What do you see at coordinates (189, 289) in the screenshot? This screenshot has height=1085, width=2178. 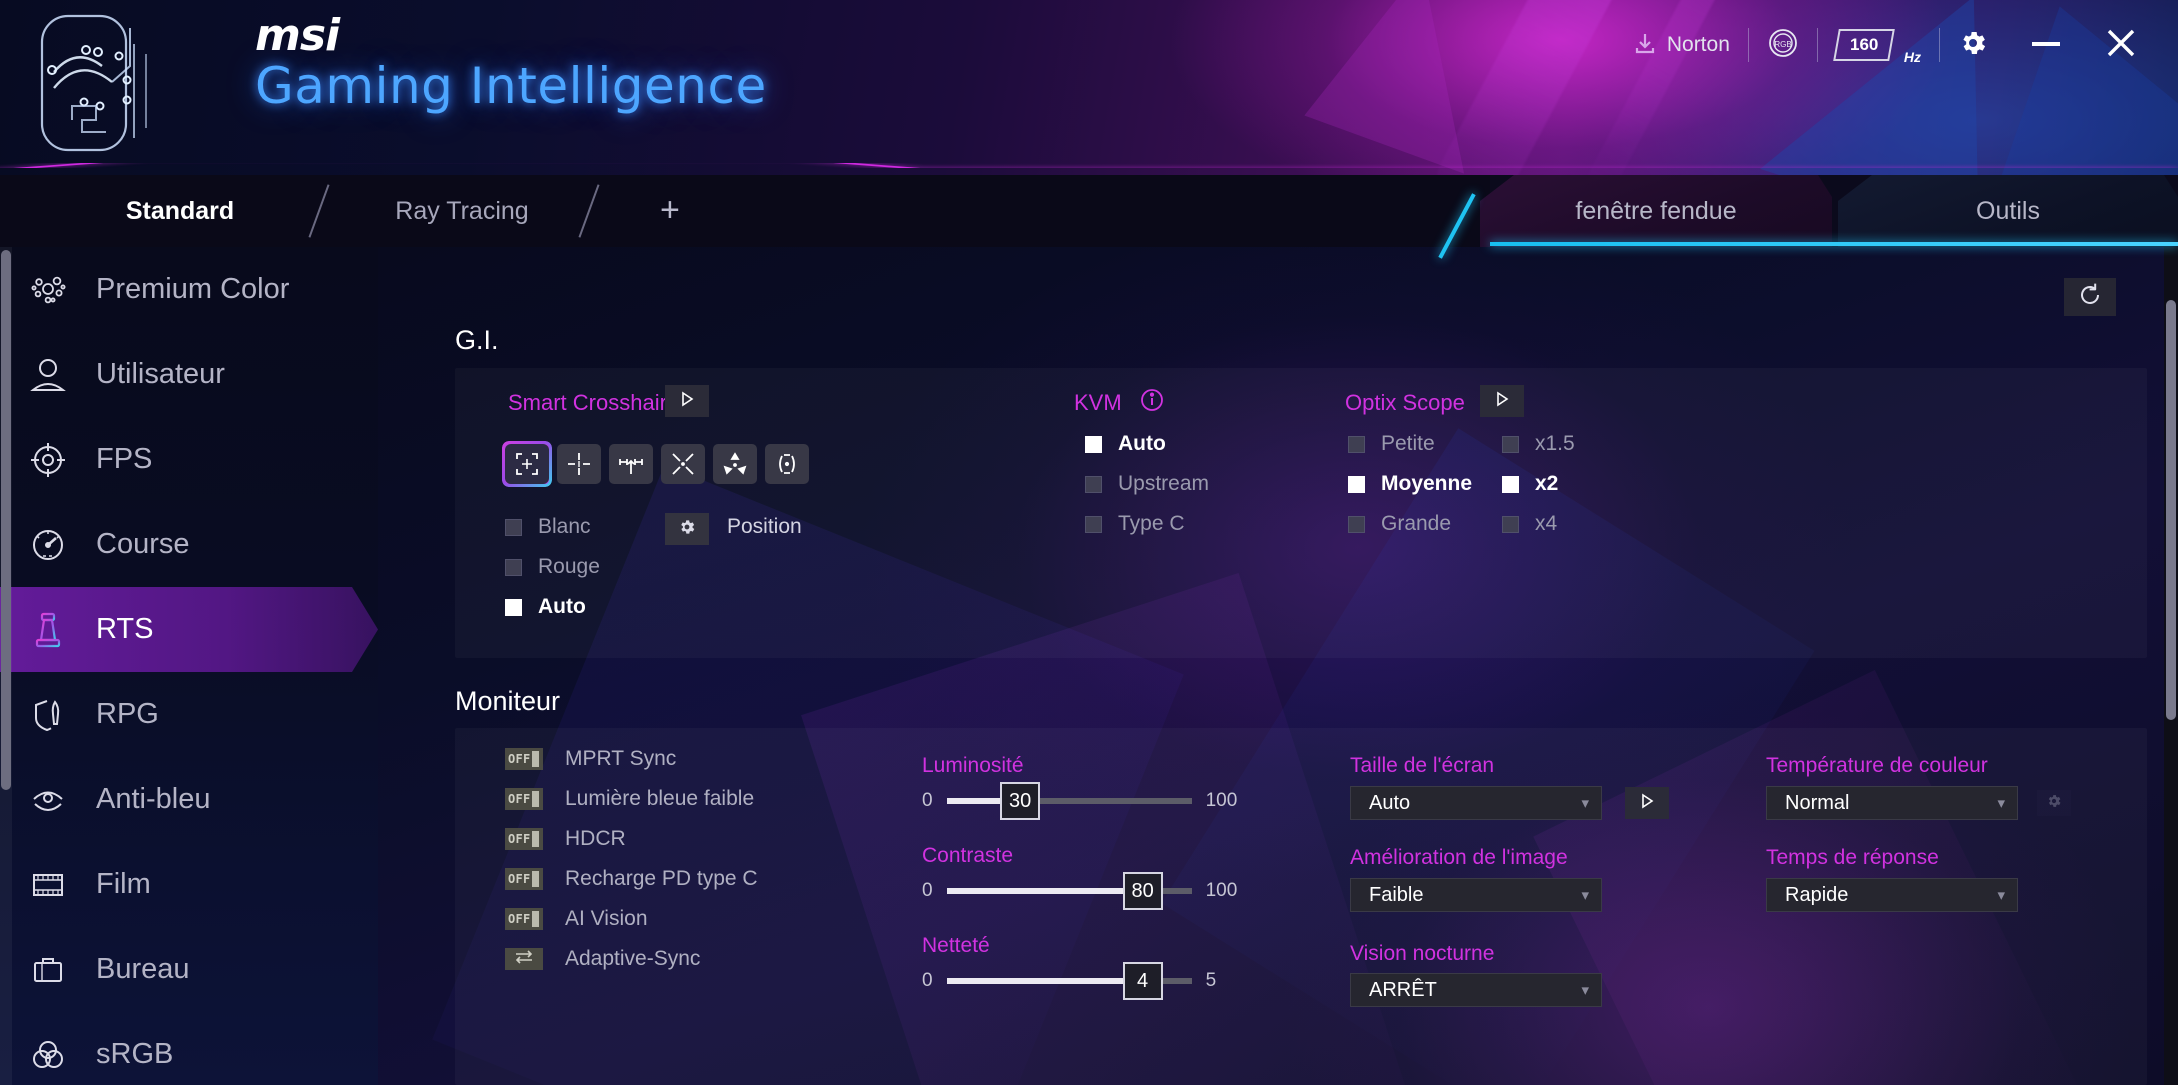 I see `sidebar-item-premium-color: Premium Color` at bounding box center [189, 289].